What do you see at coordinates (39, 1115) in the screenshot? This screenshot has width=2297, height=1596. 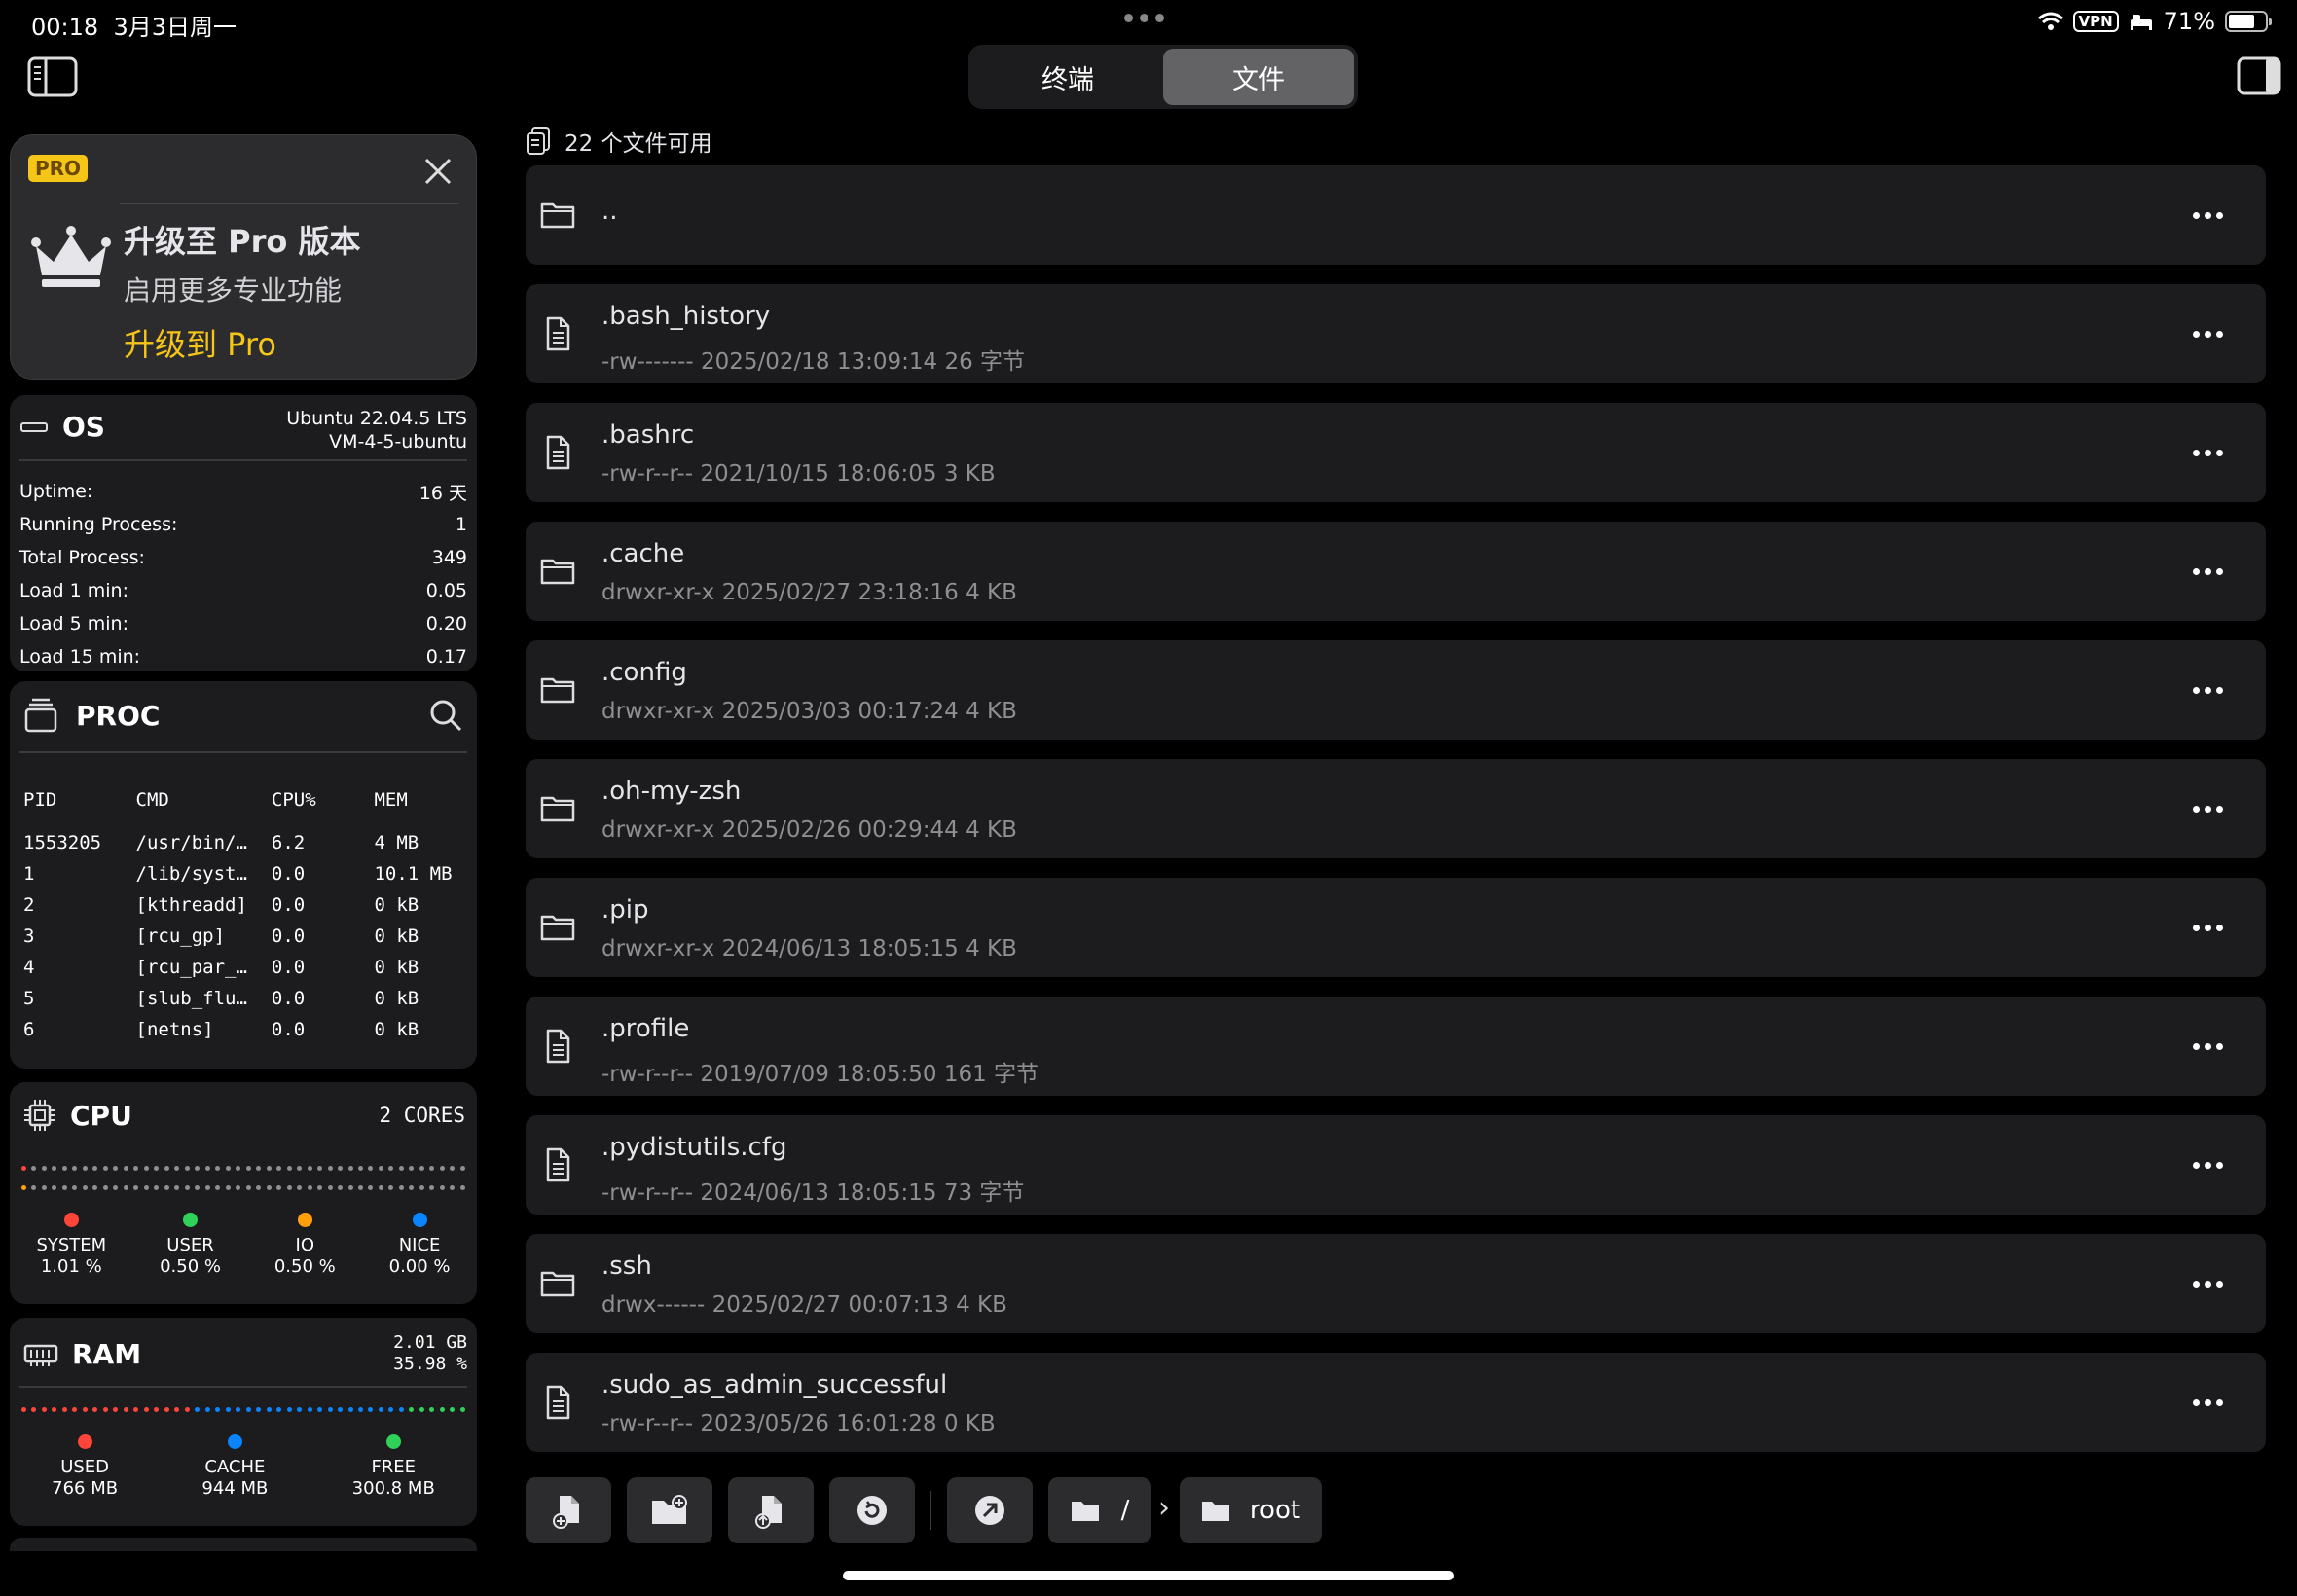 I see `chip-icon` at bounding box center [39, 1115].